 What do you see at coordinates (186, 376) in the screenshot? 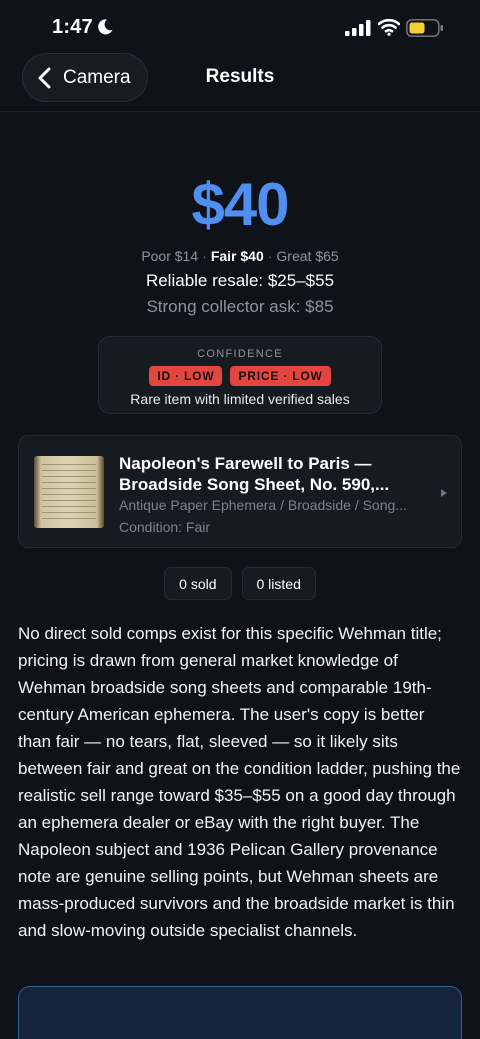
I see `id-confidence-badge: ID · LOW` at bounding box center [186, 376].